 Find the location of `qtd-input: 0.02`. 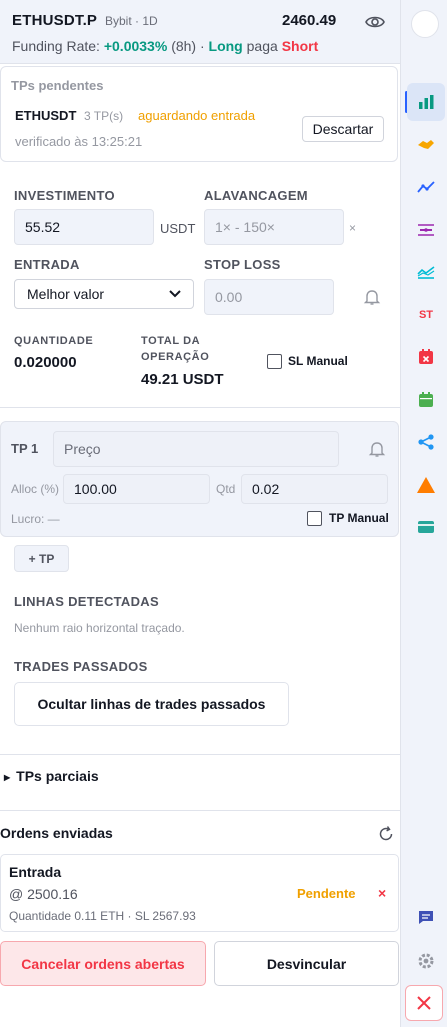

qtd-input: 0.02 is located at coordinates (314, 489).